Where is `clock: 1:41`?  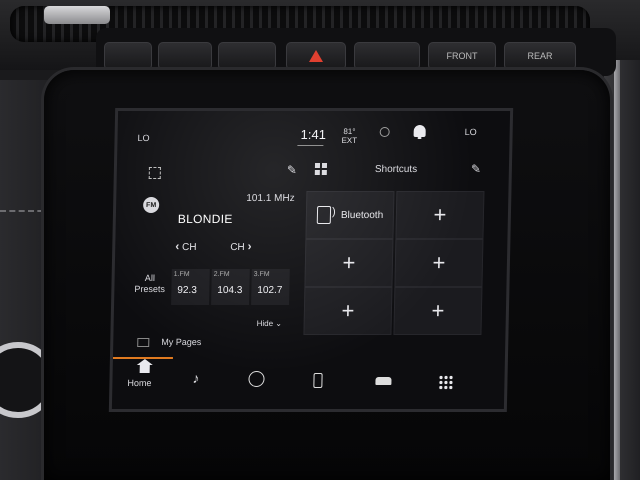 clock: 1:41 is located at coordinates (313, 134).